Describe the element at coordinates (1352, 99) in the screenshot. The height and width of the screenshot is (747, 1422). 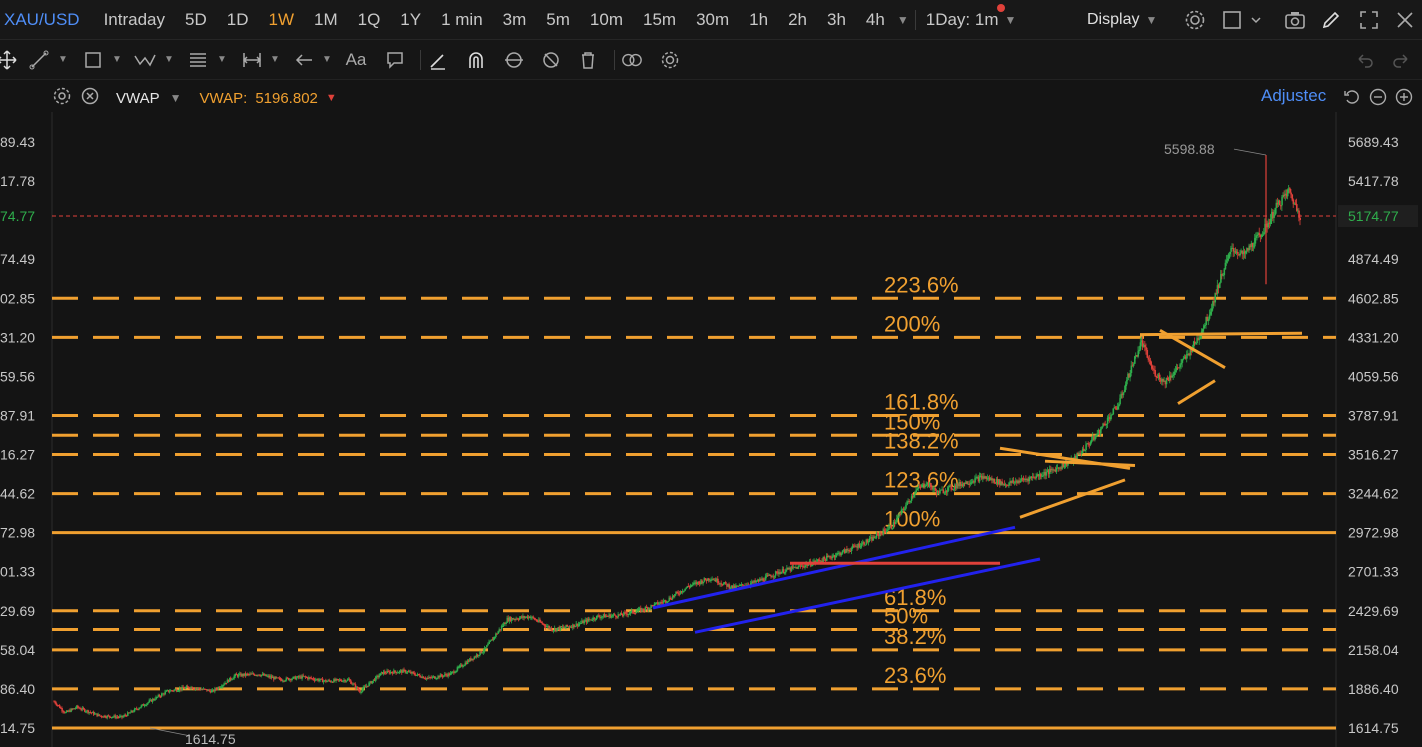
I see `restore-icon` at that location.